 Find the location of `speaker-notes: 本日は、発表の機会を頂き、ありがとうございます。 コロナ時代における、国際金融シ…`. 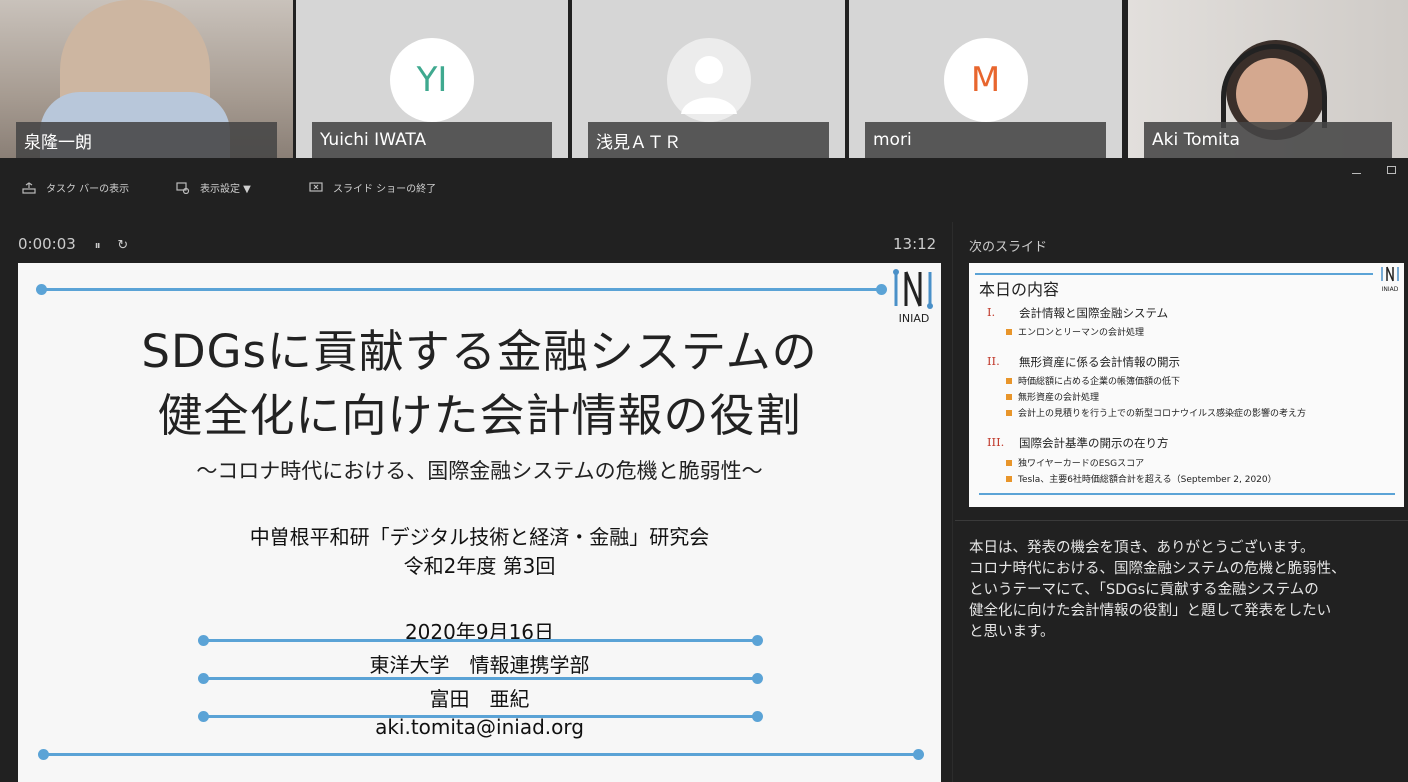

speaker-notes: 本日は、発表の機会を頂き、ありがとうございます。 コロナ時代における、国際金融シ… is located at coordinates (1184, 590).